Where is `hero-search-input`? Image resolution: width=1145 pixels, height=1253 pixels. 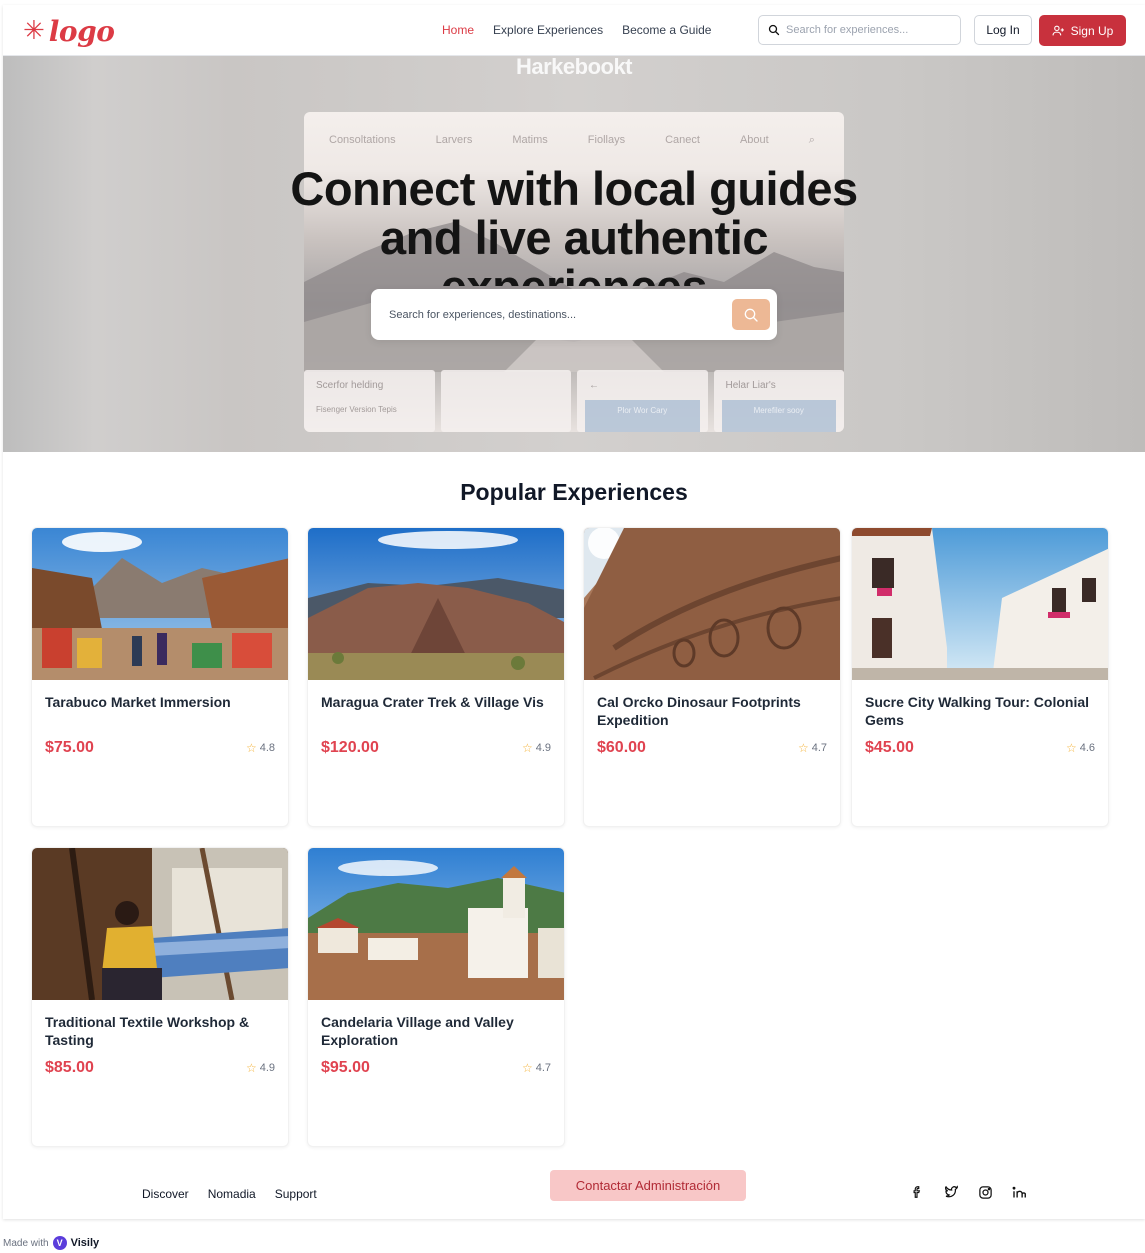 hero-search-input is located at coordinates (554, 314).